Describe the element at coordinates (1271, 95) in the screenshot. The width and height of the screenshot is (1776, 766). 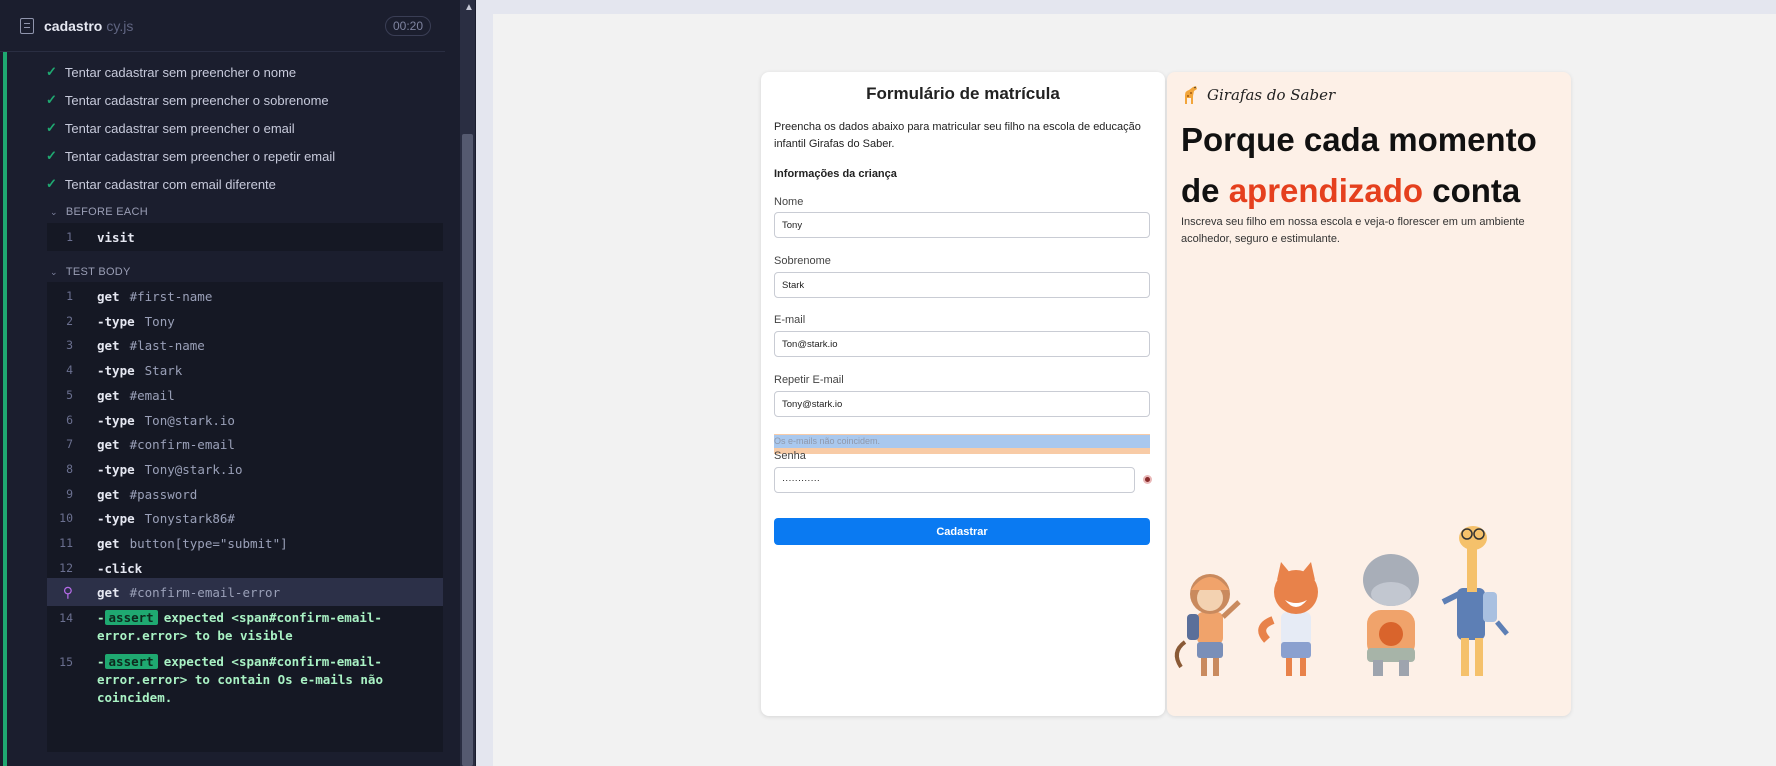
I see `brand-name: Girafas do Saber` at that location.